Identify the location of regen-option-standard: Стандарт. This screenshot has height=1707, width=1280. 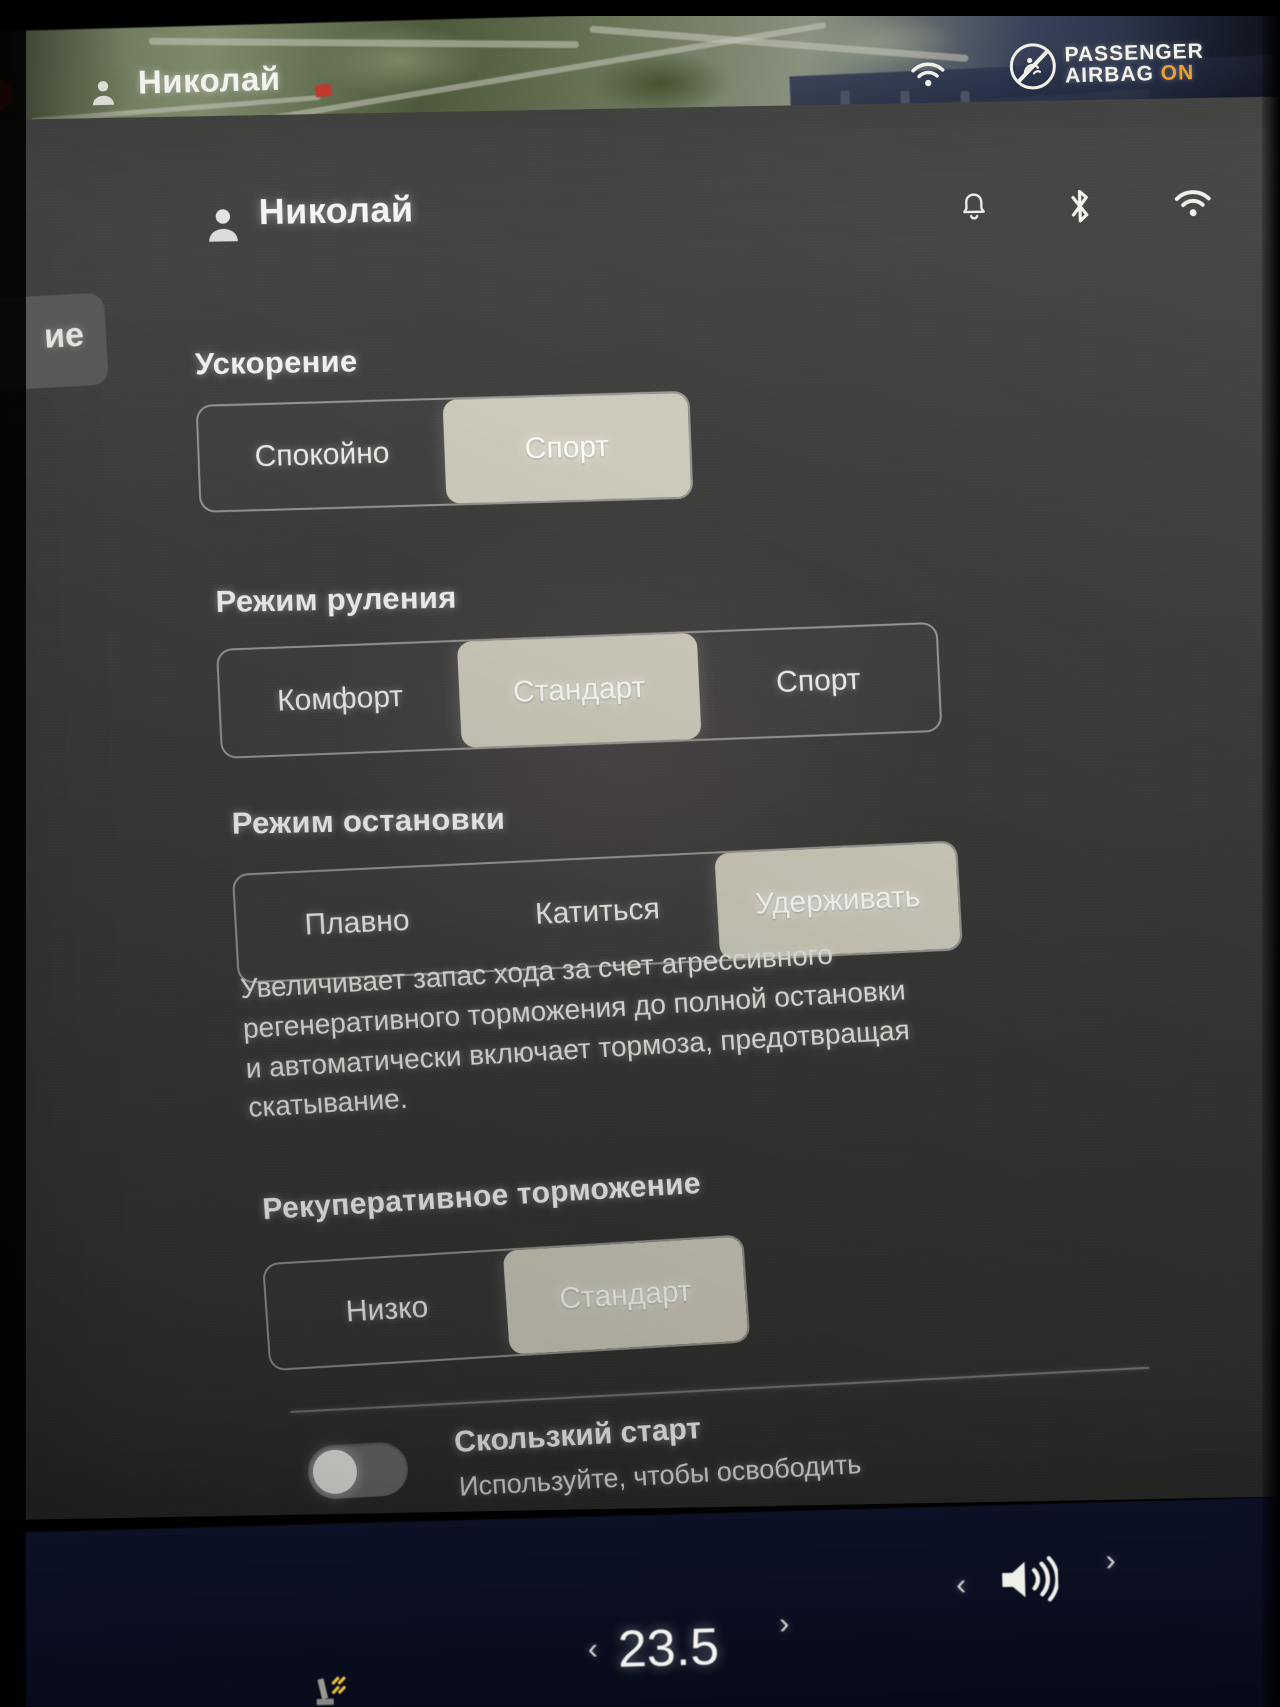
(625, 1295).